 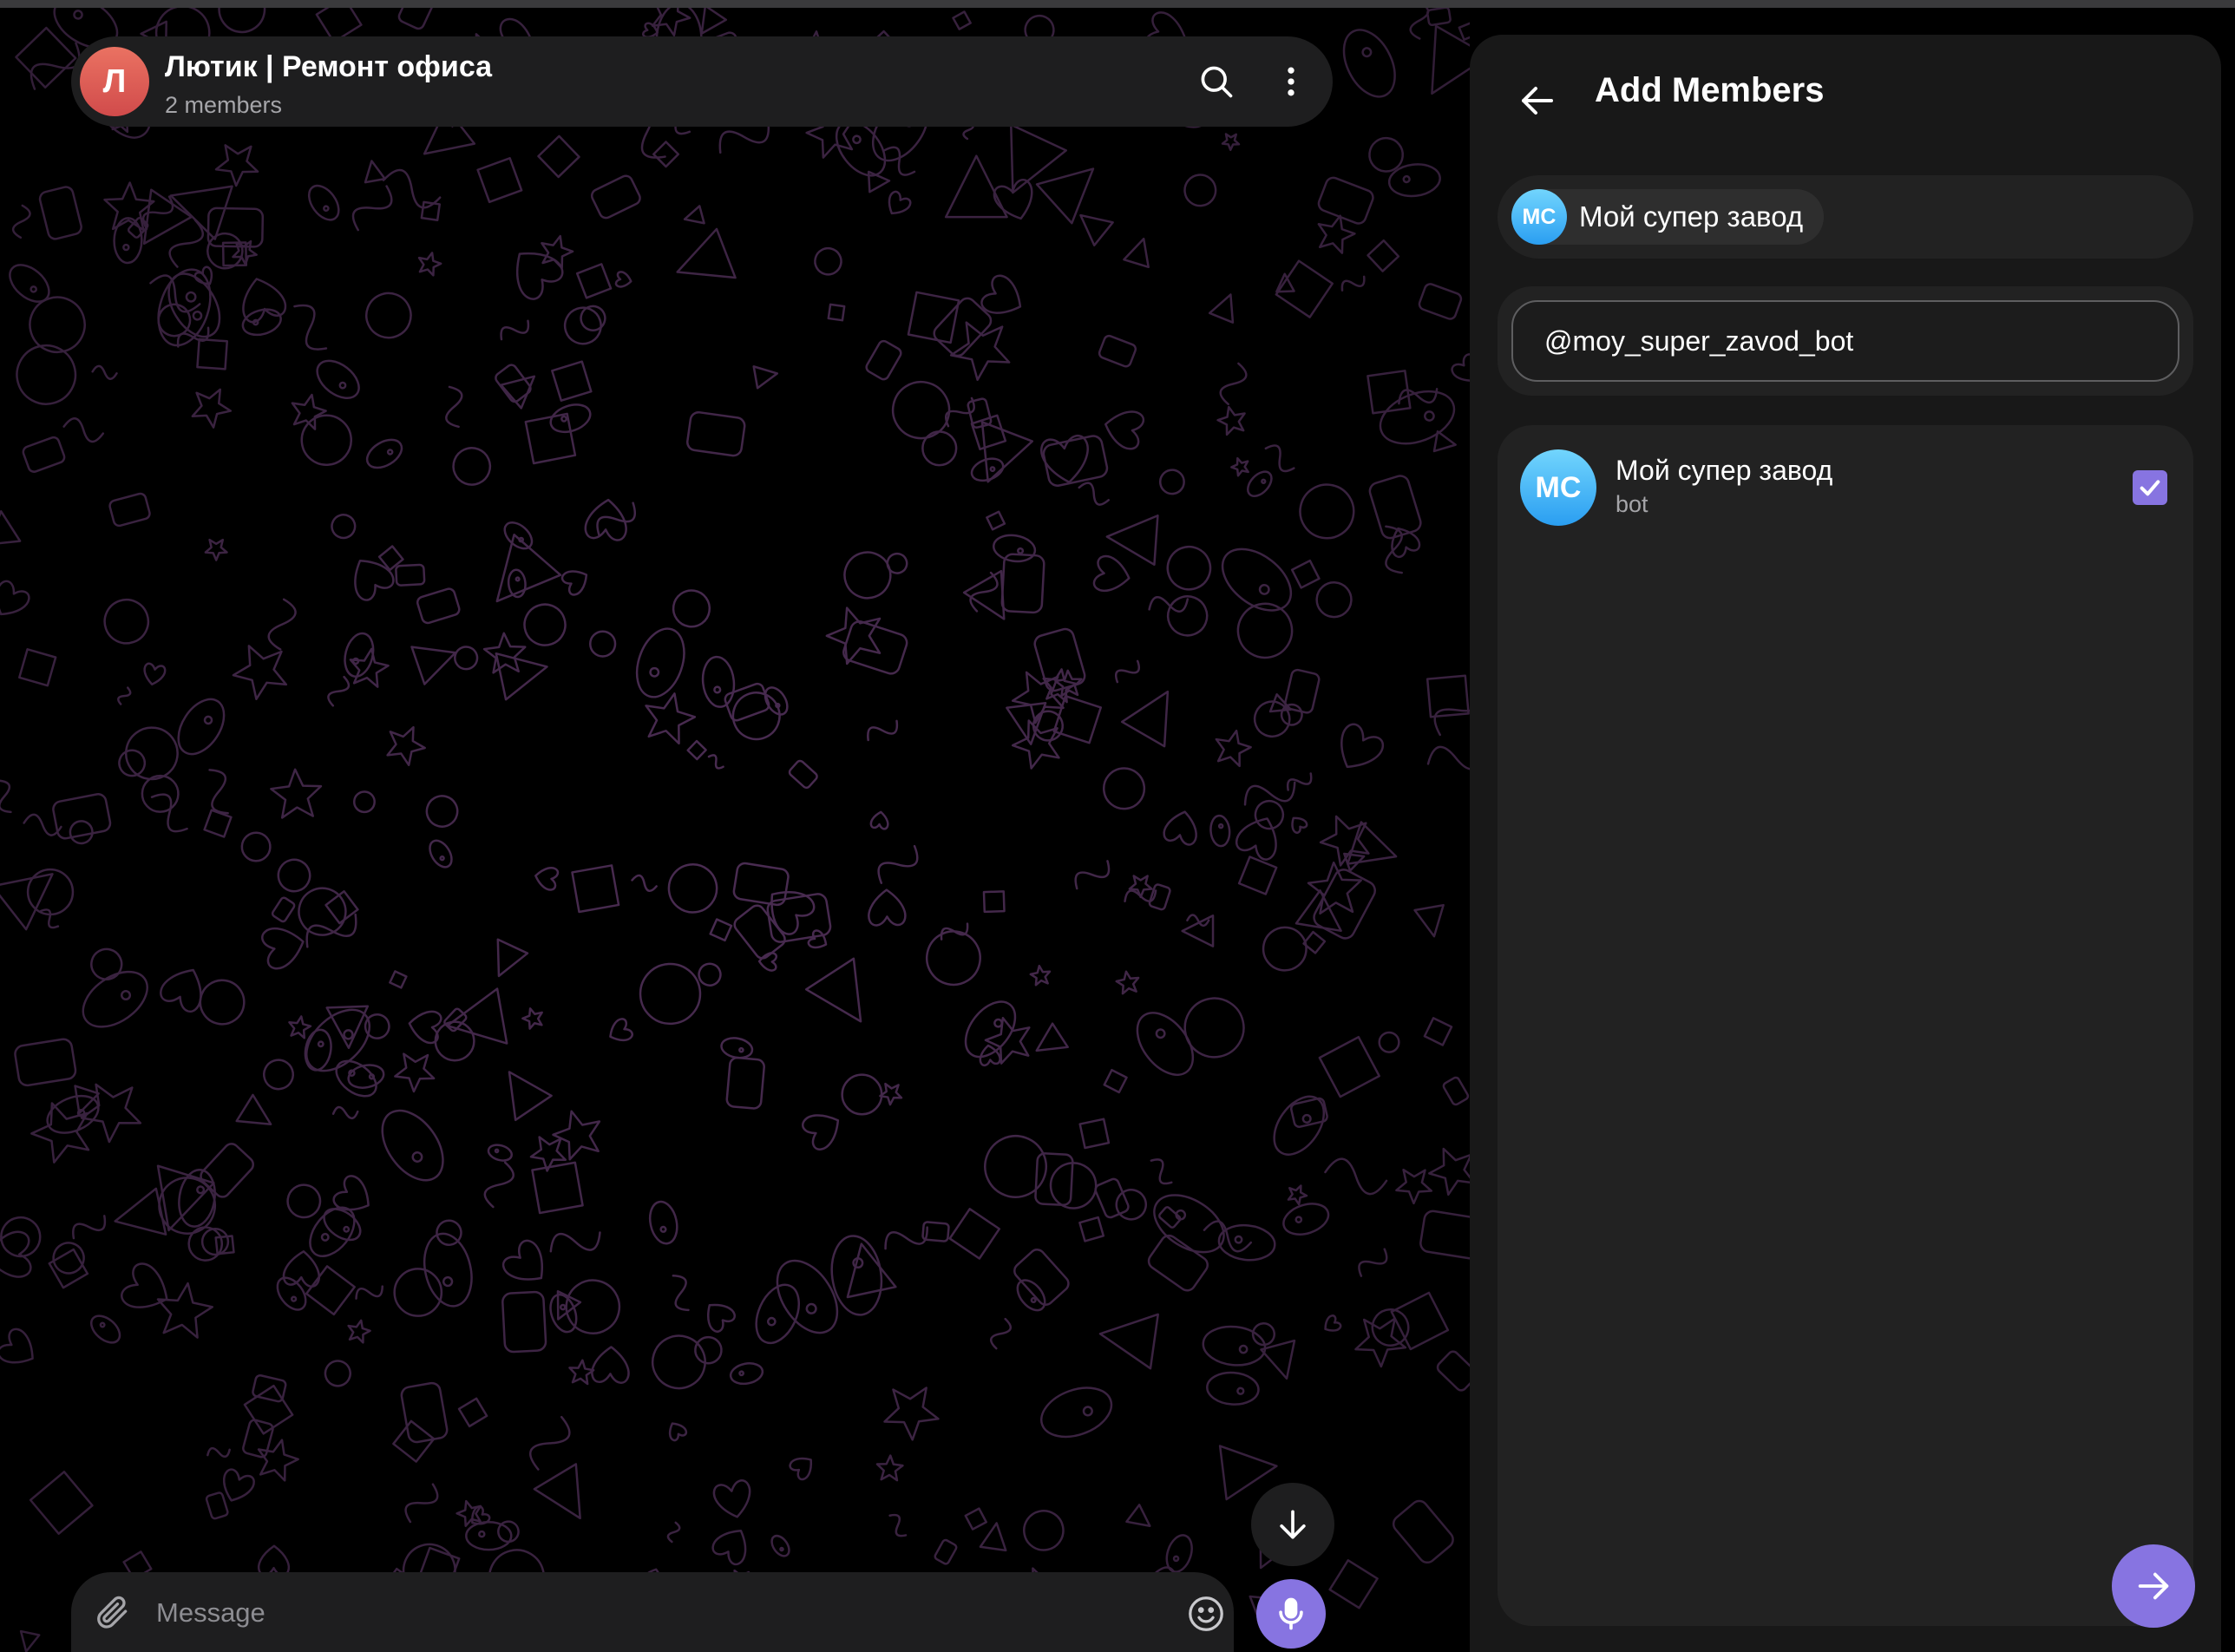 I want to click on message-composer, so click(x=652, y=1612).